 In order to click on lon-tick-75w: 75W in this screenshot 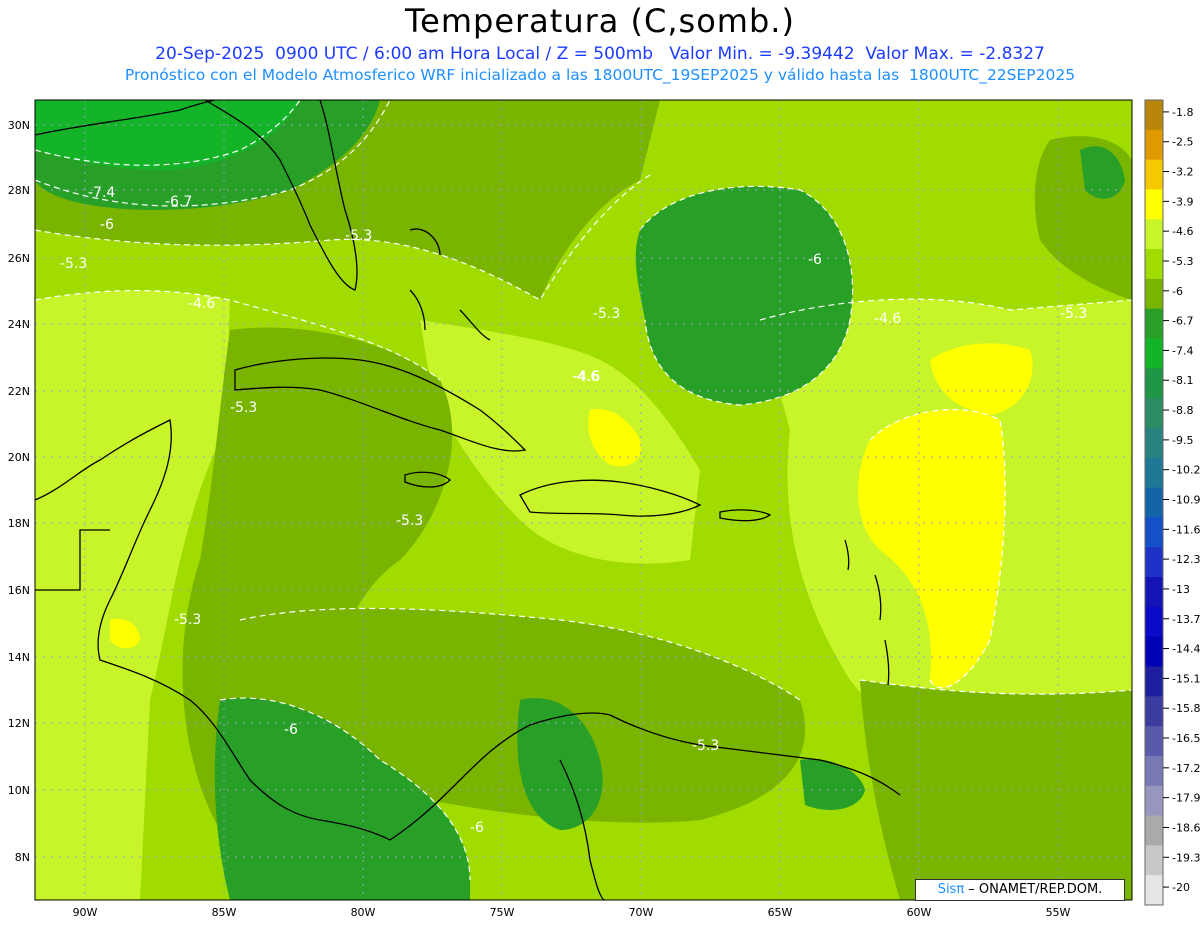, I will do `click(502, 912)`.